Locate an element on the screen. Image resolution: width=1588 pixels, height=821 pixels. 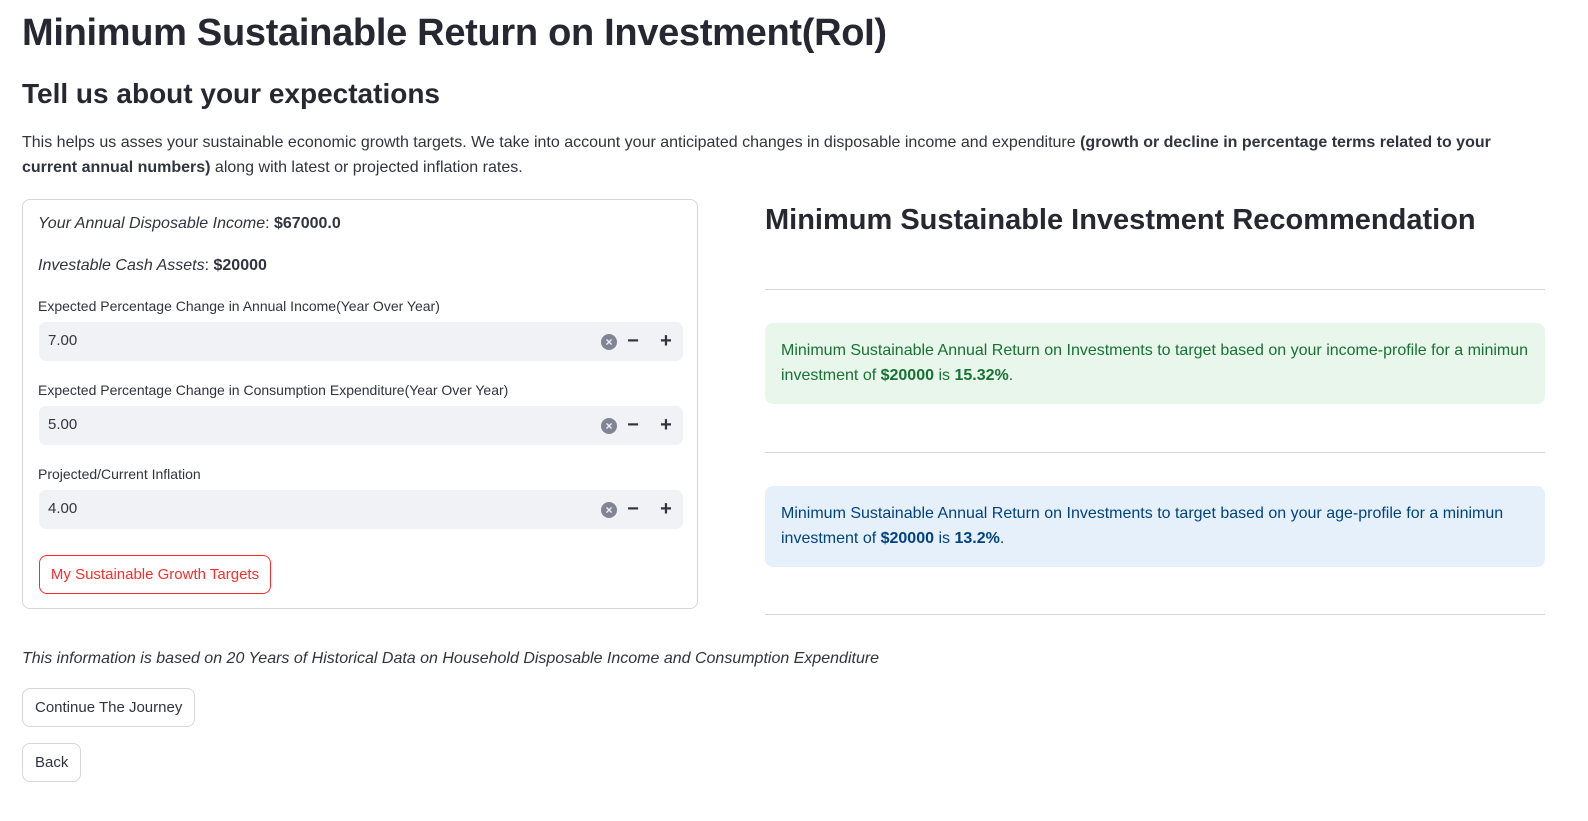
income-change-input: 7.00 × − + is located at coordinates (361, 341).